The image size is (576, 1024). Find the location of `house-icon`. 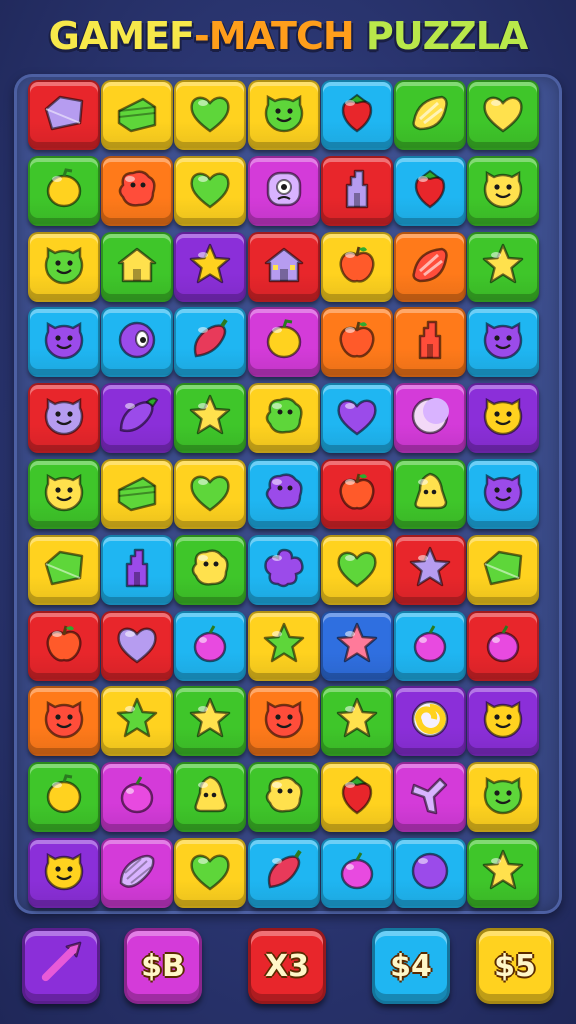

house-icon is located at coordinates (137, 267).